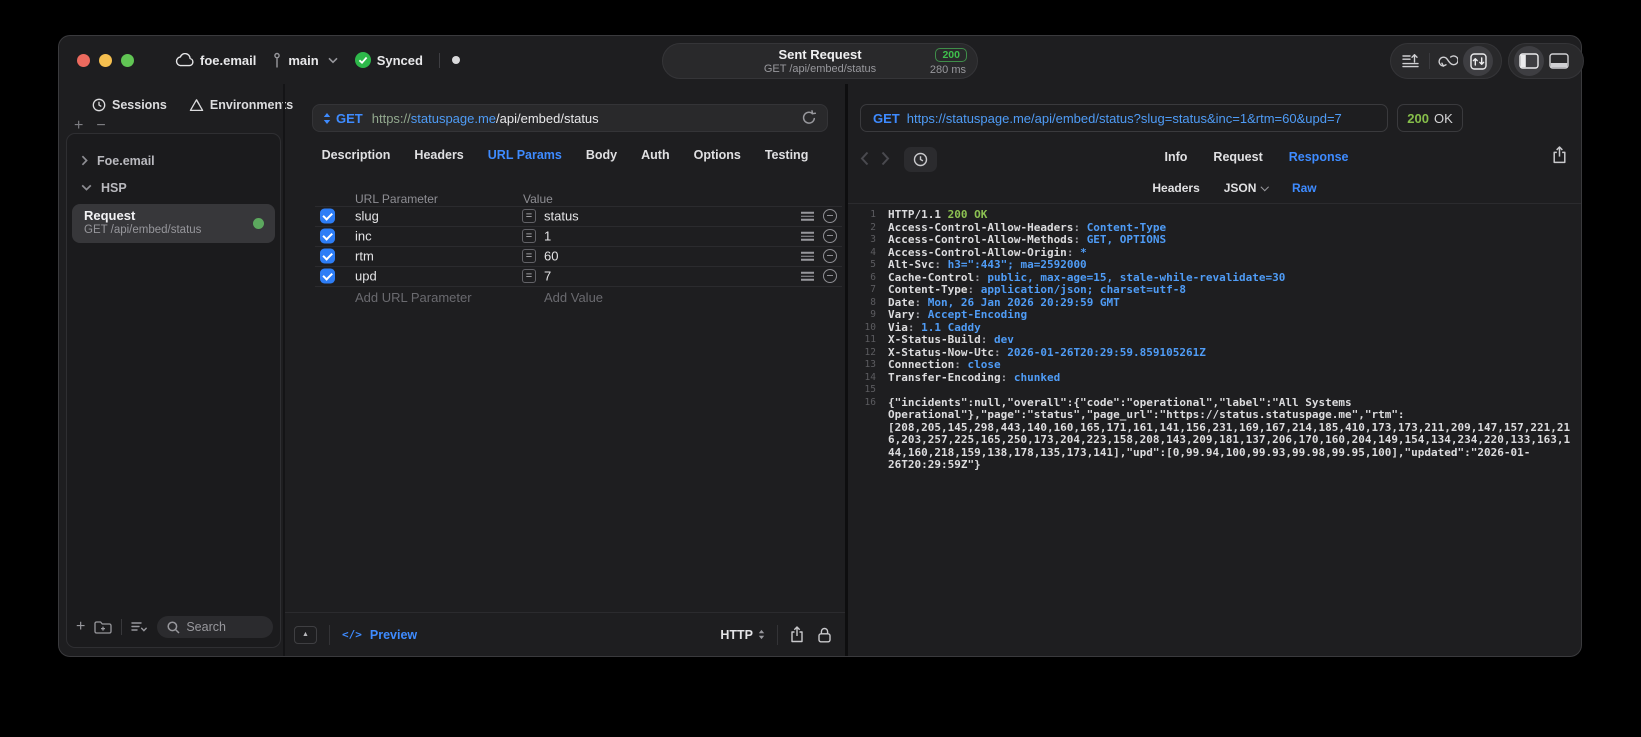  What do you see at coordinates (525, 155) in the screenshot?
I see `tab-url-params: URL Params` at bounding box center [525, 155].